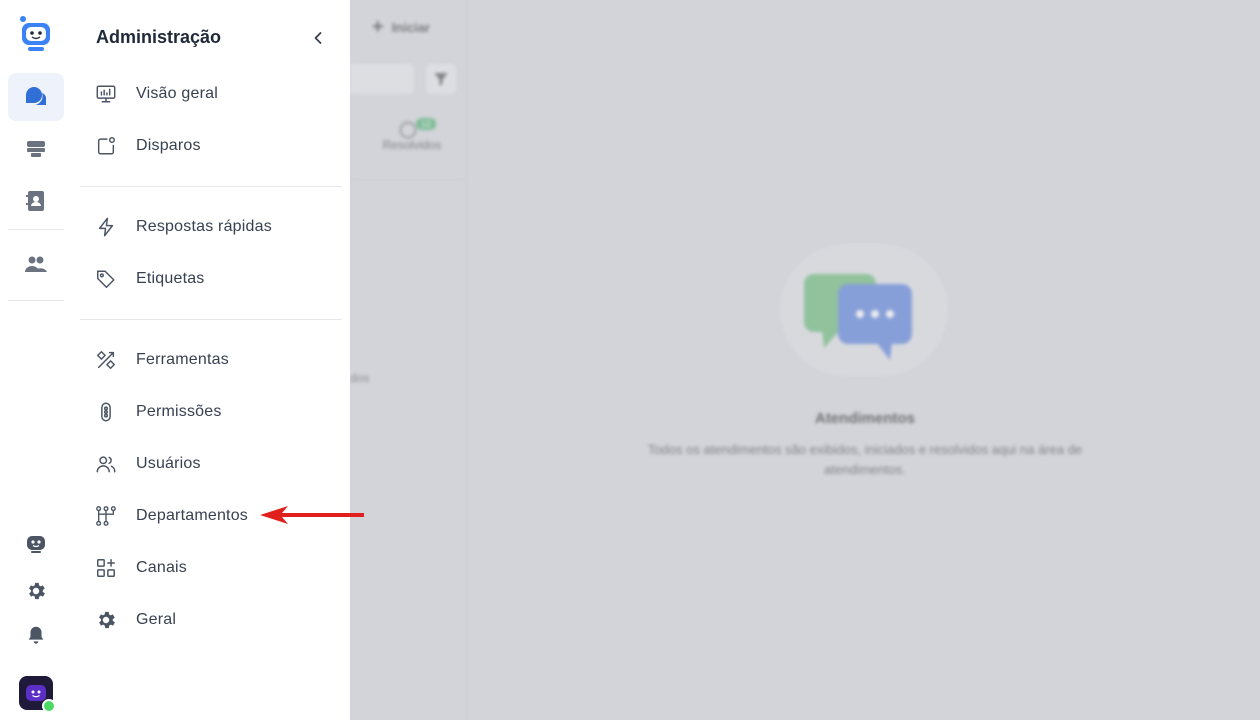  What do you see at coordinates (182, 359) in the screenshot?
I see `menu-item-label: Ferramentas` at bounding box center [182, 359].